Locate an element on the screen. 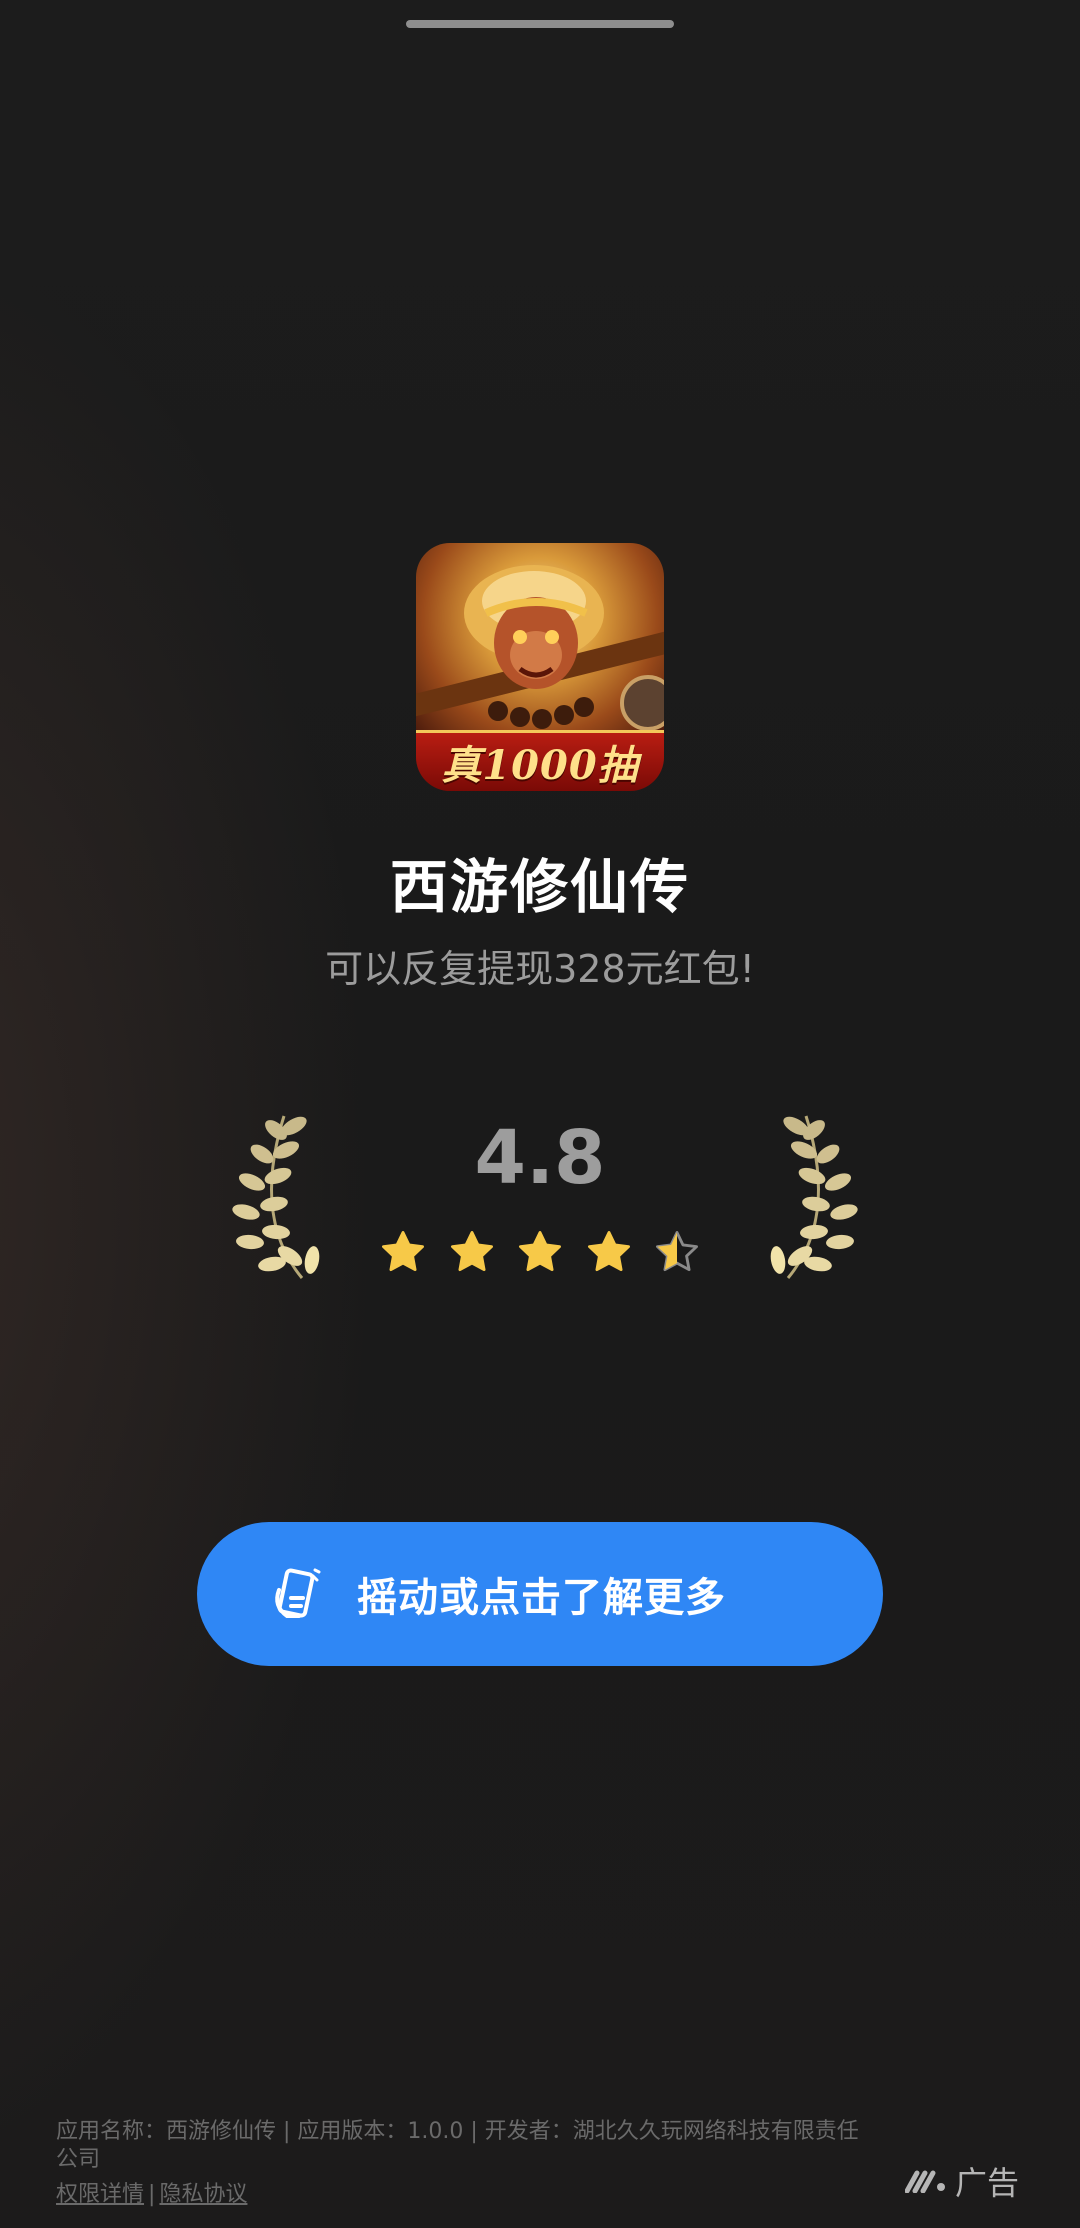 This screenshot has width=1080, height=2228. shake-phone-icon is located at coordinates (298, 1593).